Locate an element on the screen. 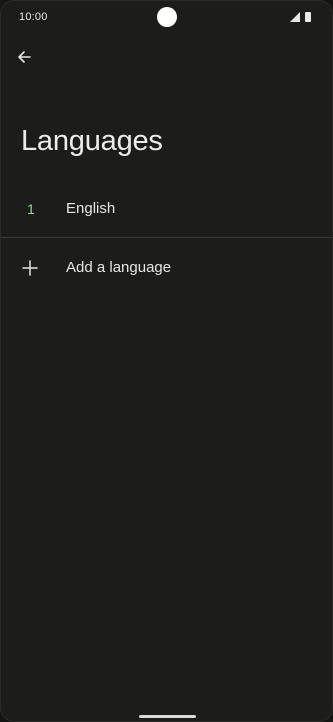 Image resolution: width=333 pixels, height=722 pixels. add-language-button: Add a language is located at coordinates (166, 268).